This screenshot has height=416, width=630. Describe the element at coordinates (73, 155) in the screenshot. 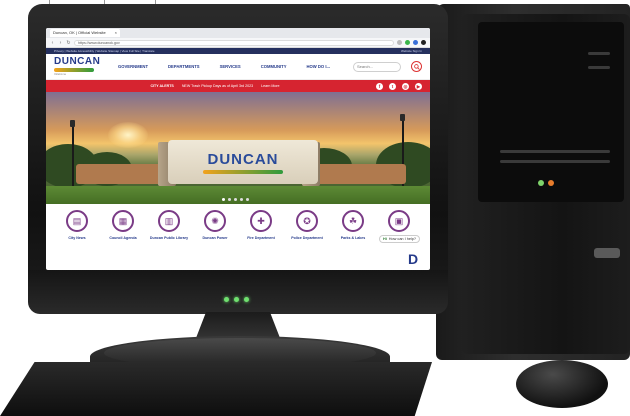

I see `street-lamp` at that location.